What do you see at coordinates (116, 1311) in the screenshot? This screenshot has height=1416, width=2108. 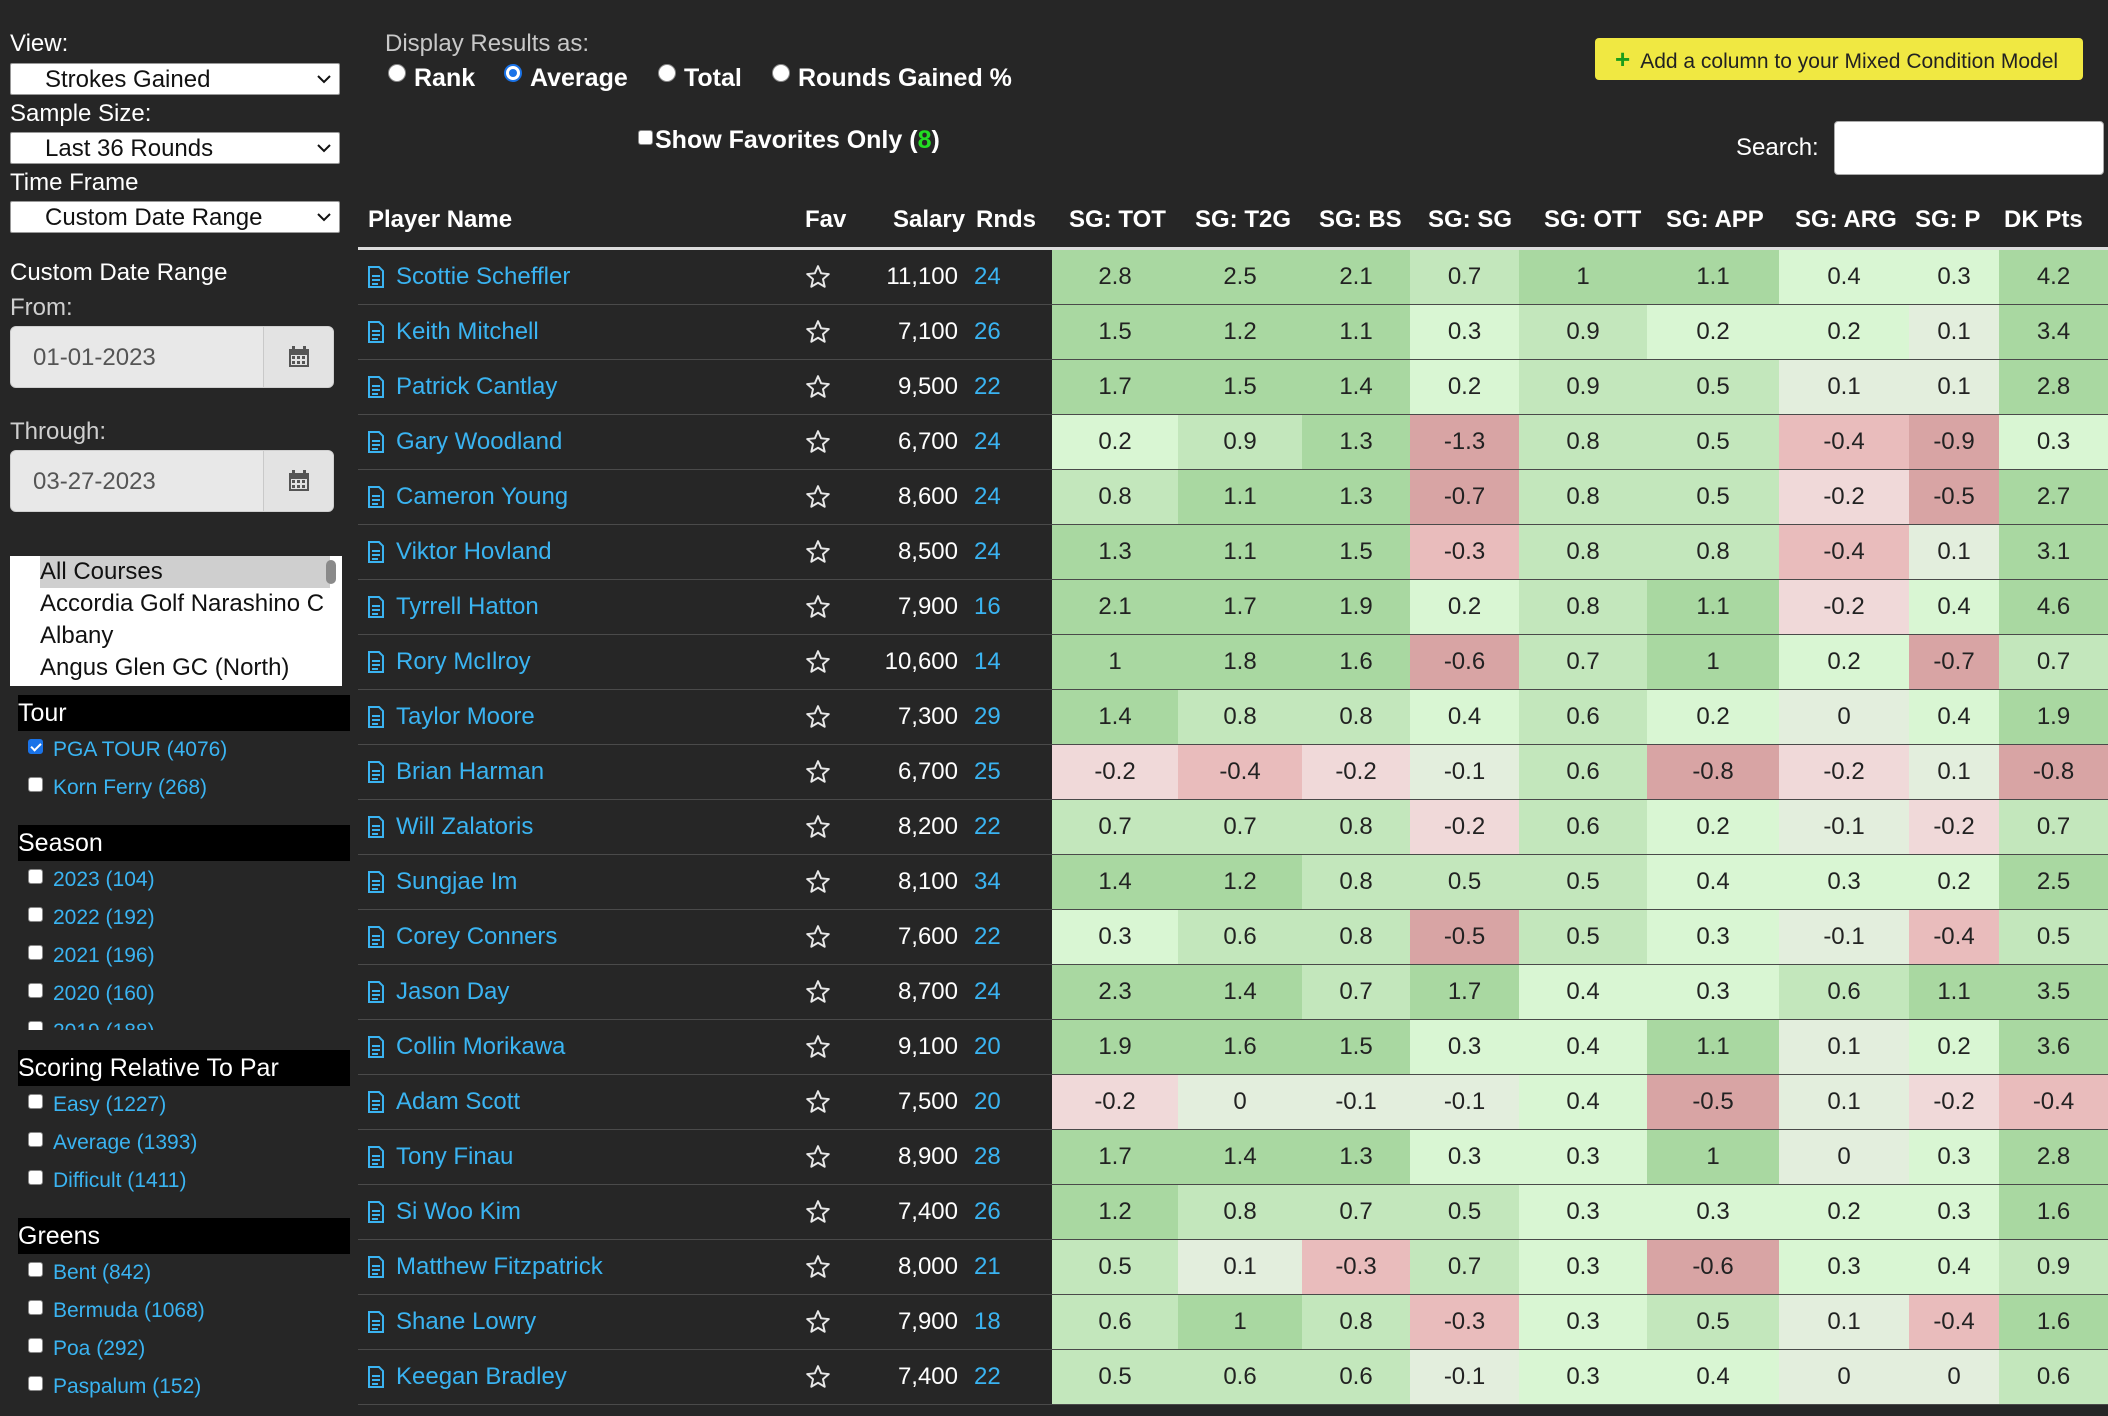 I see `filter-checkbox-bermuda: Bermuda (1068)` at bounding box center [116, 1311].